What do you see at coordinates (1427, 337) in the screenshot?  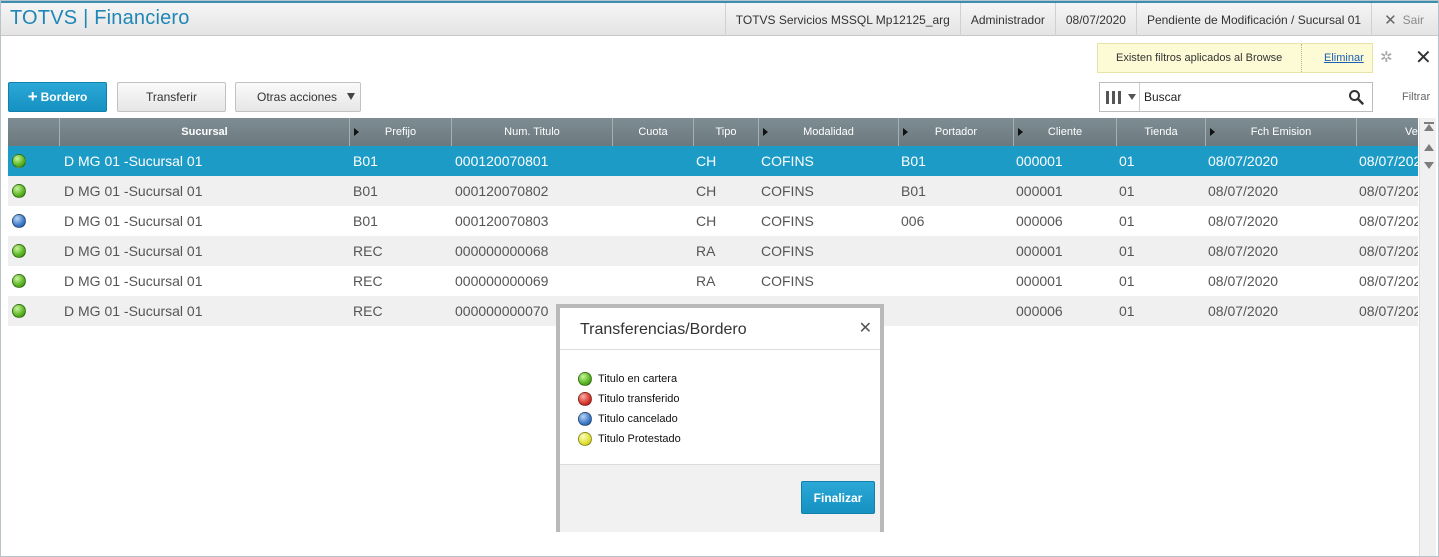 I see `vertical-scrollbar` at bounding box center [1427, 337].